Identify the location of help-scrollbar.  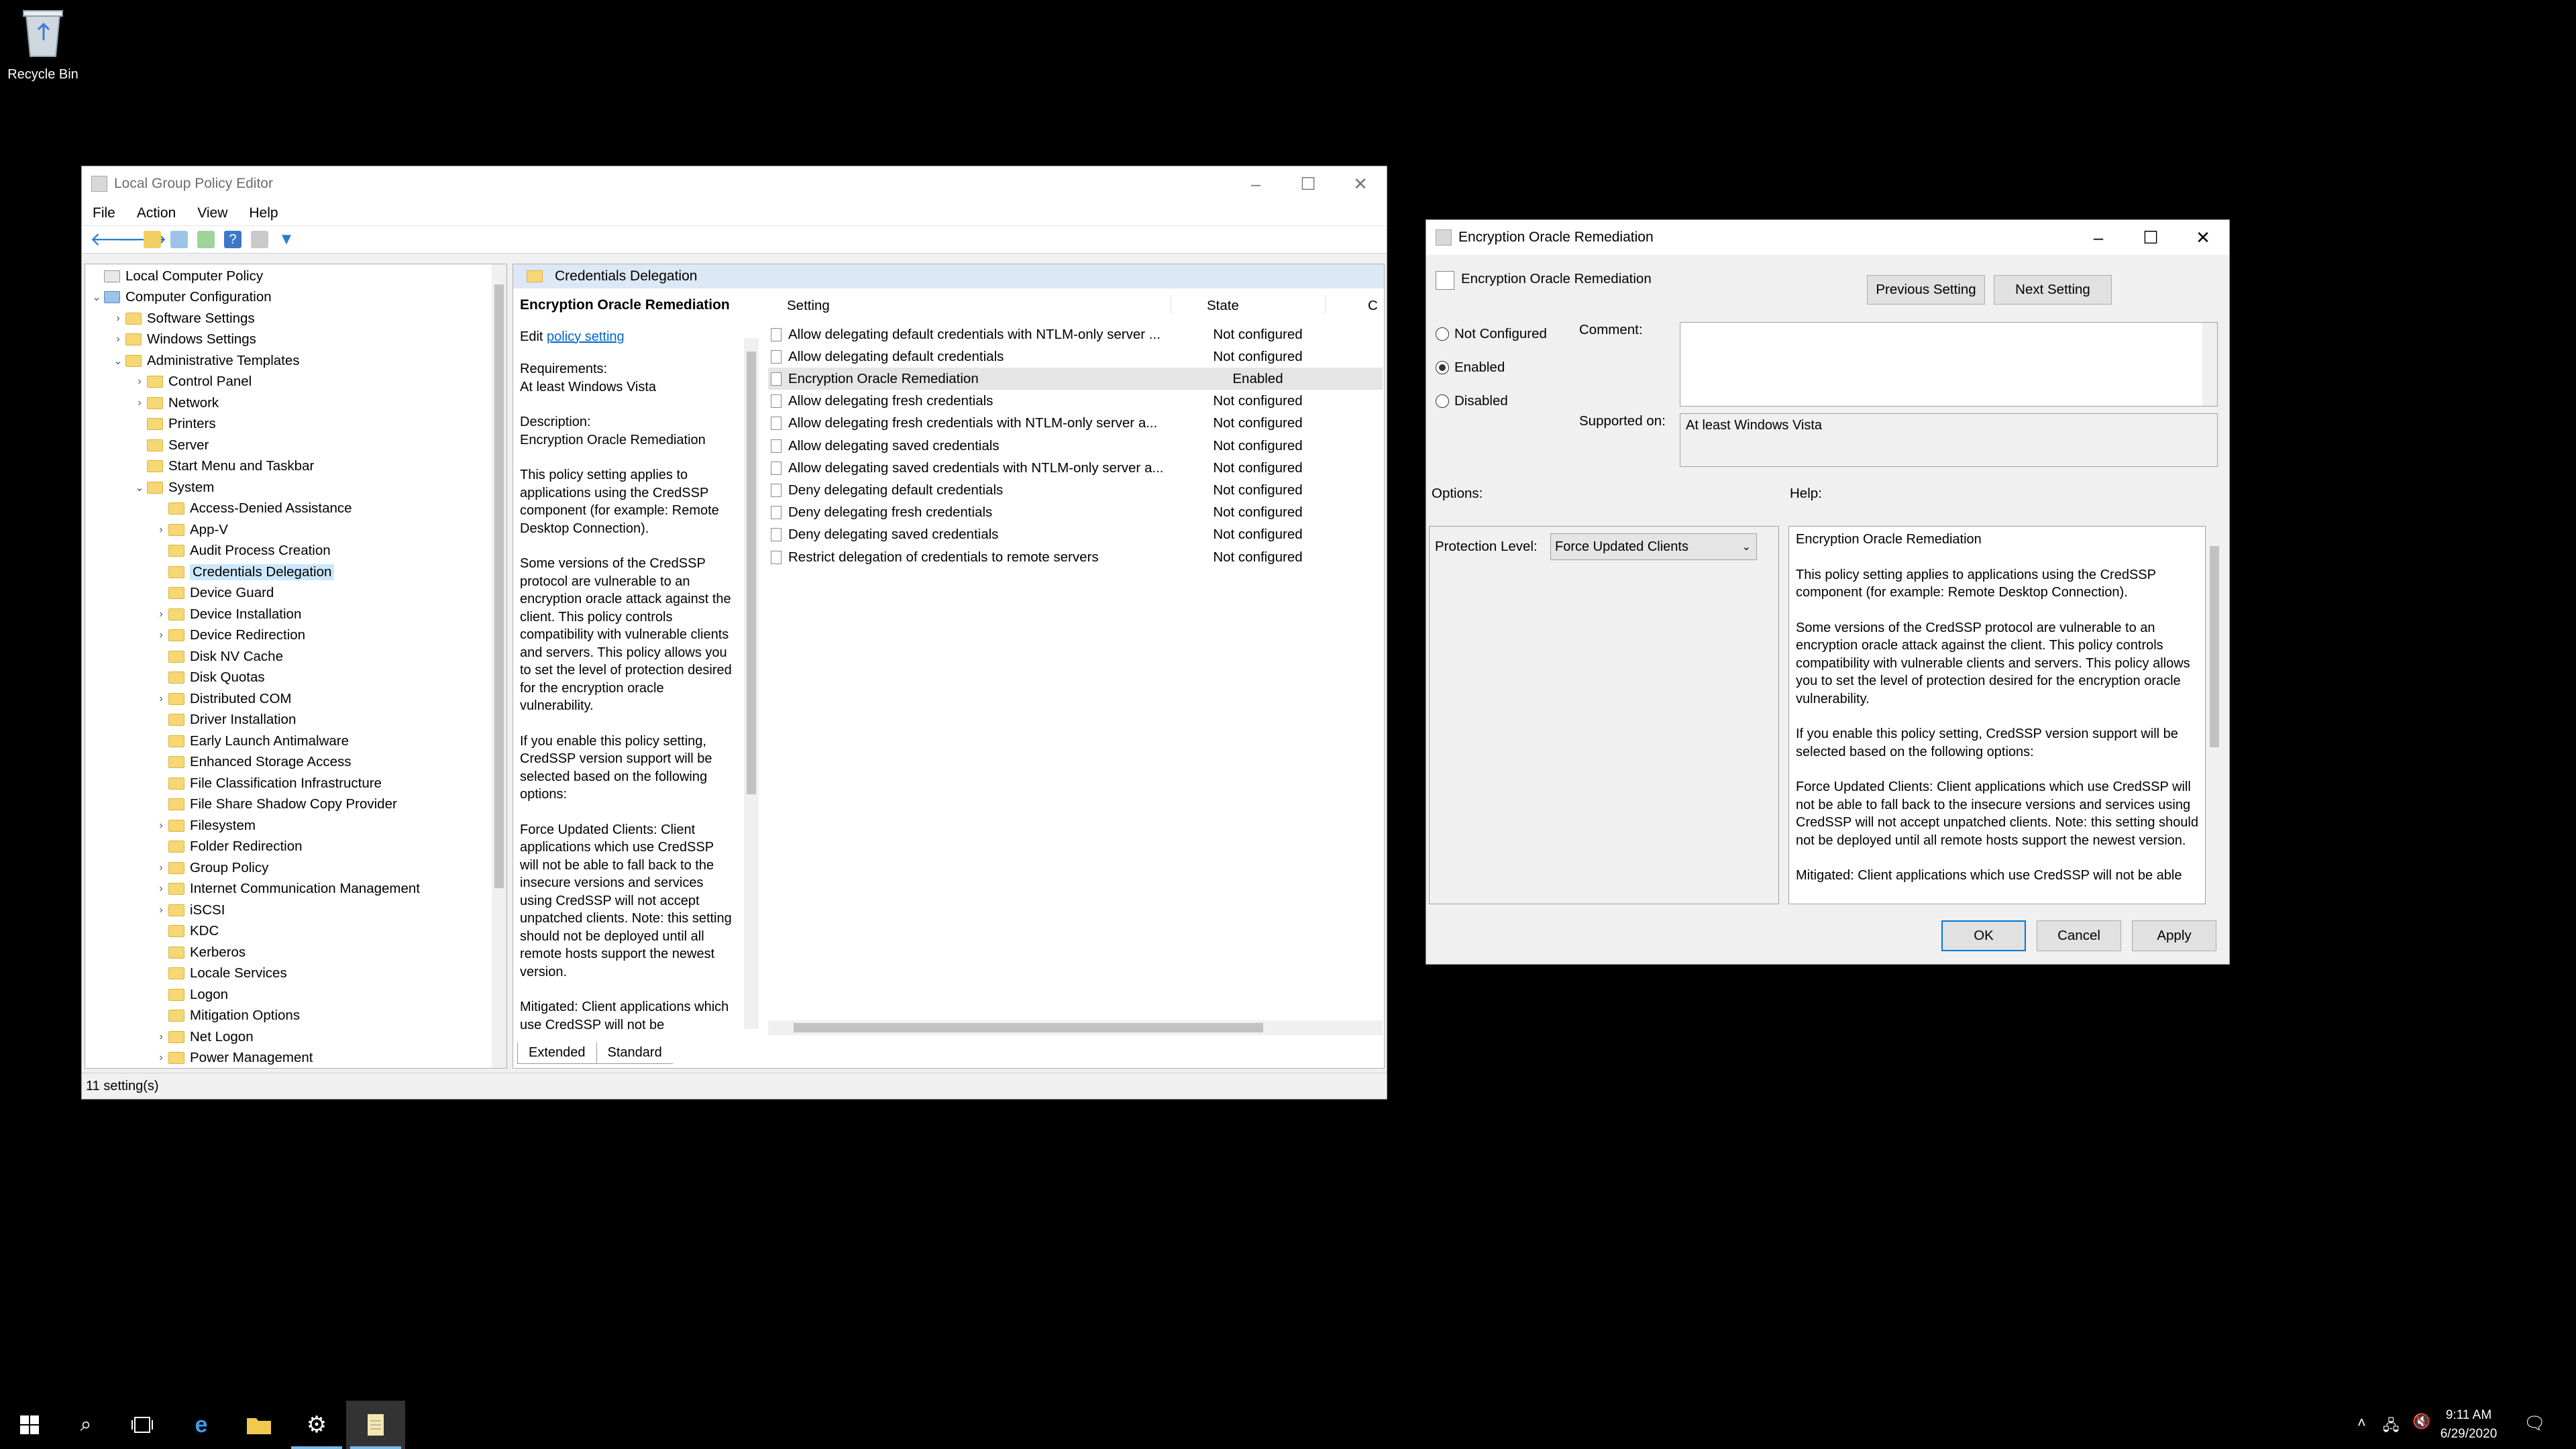
(2214, 715).